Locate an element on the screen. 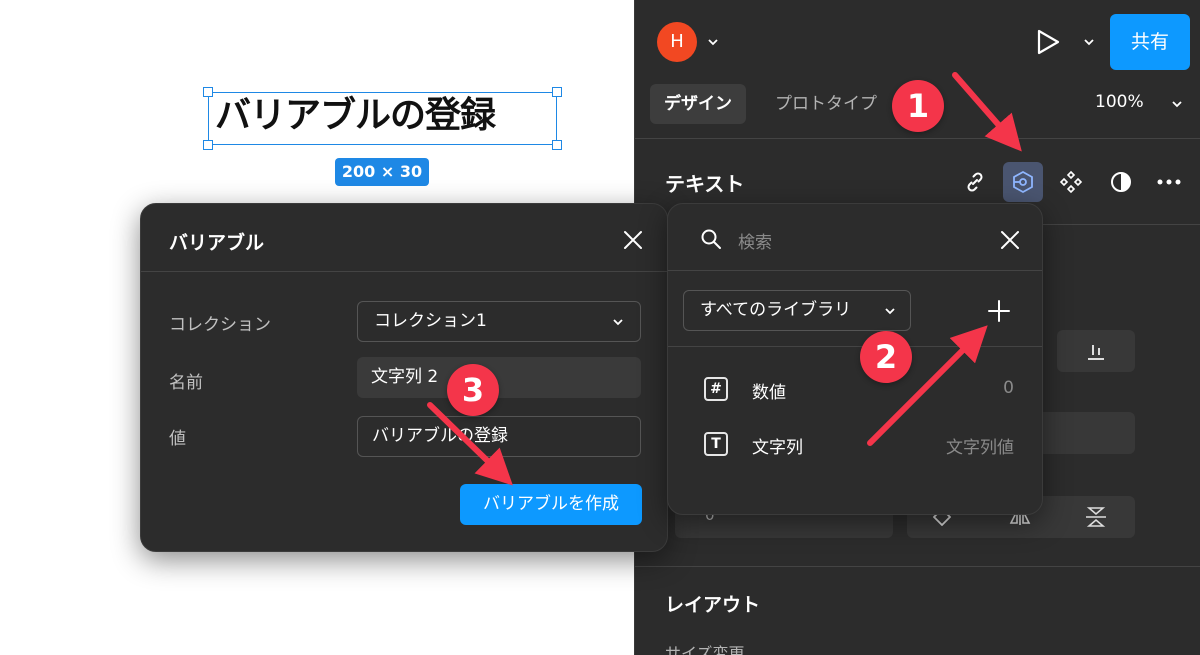 The height and width of the screenshot is (655, 1200). contrast-icon is located at coordinates (1121, 182).